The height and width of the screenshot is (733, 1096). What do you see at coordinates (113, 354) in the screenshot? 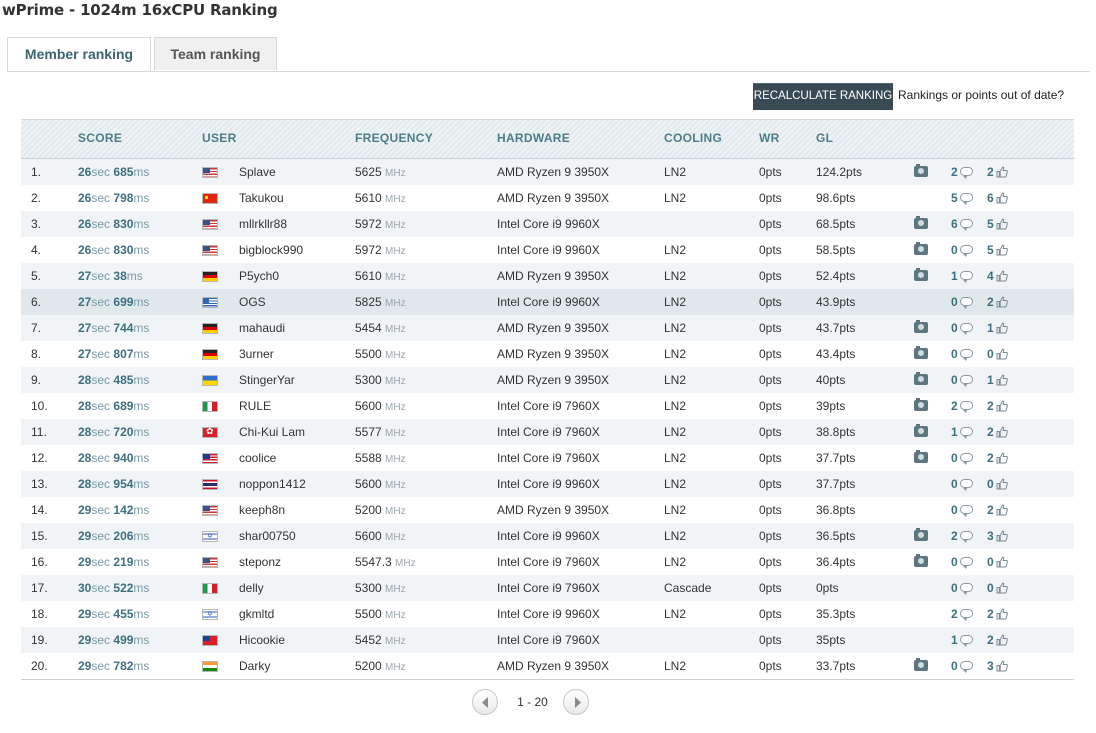
I see `score-link: 27sec 807ms` at bounding box center [113, 354].